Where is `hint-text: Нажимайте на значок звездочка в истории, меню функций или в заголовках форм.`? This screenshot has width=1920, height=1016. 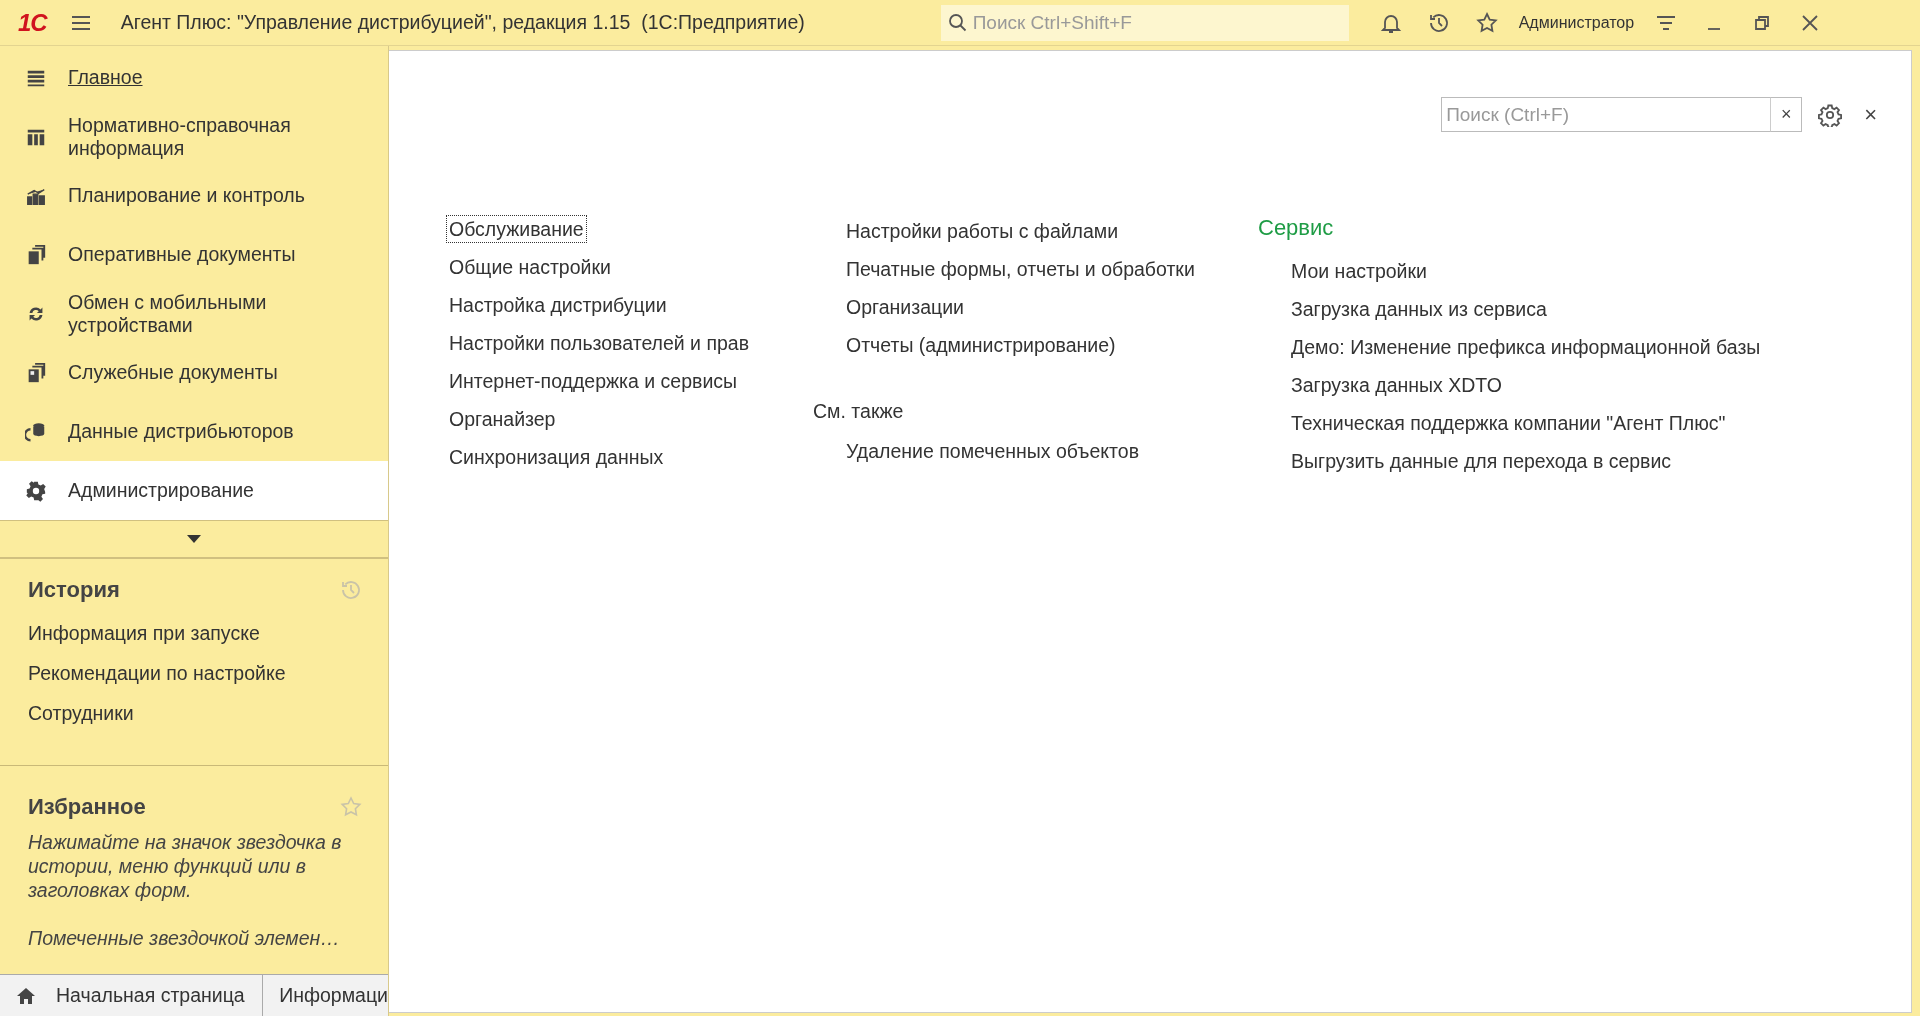 hint-text: Нажимайте на значок звездочка в истории, меню функций или в заголовках форм. is located at coordinates (185, 866).